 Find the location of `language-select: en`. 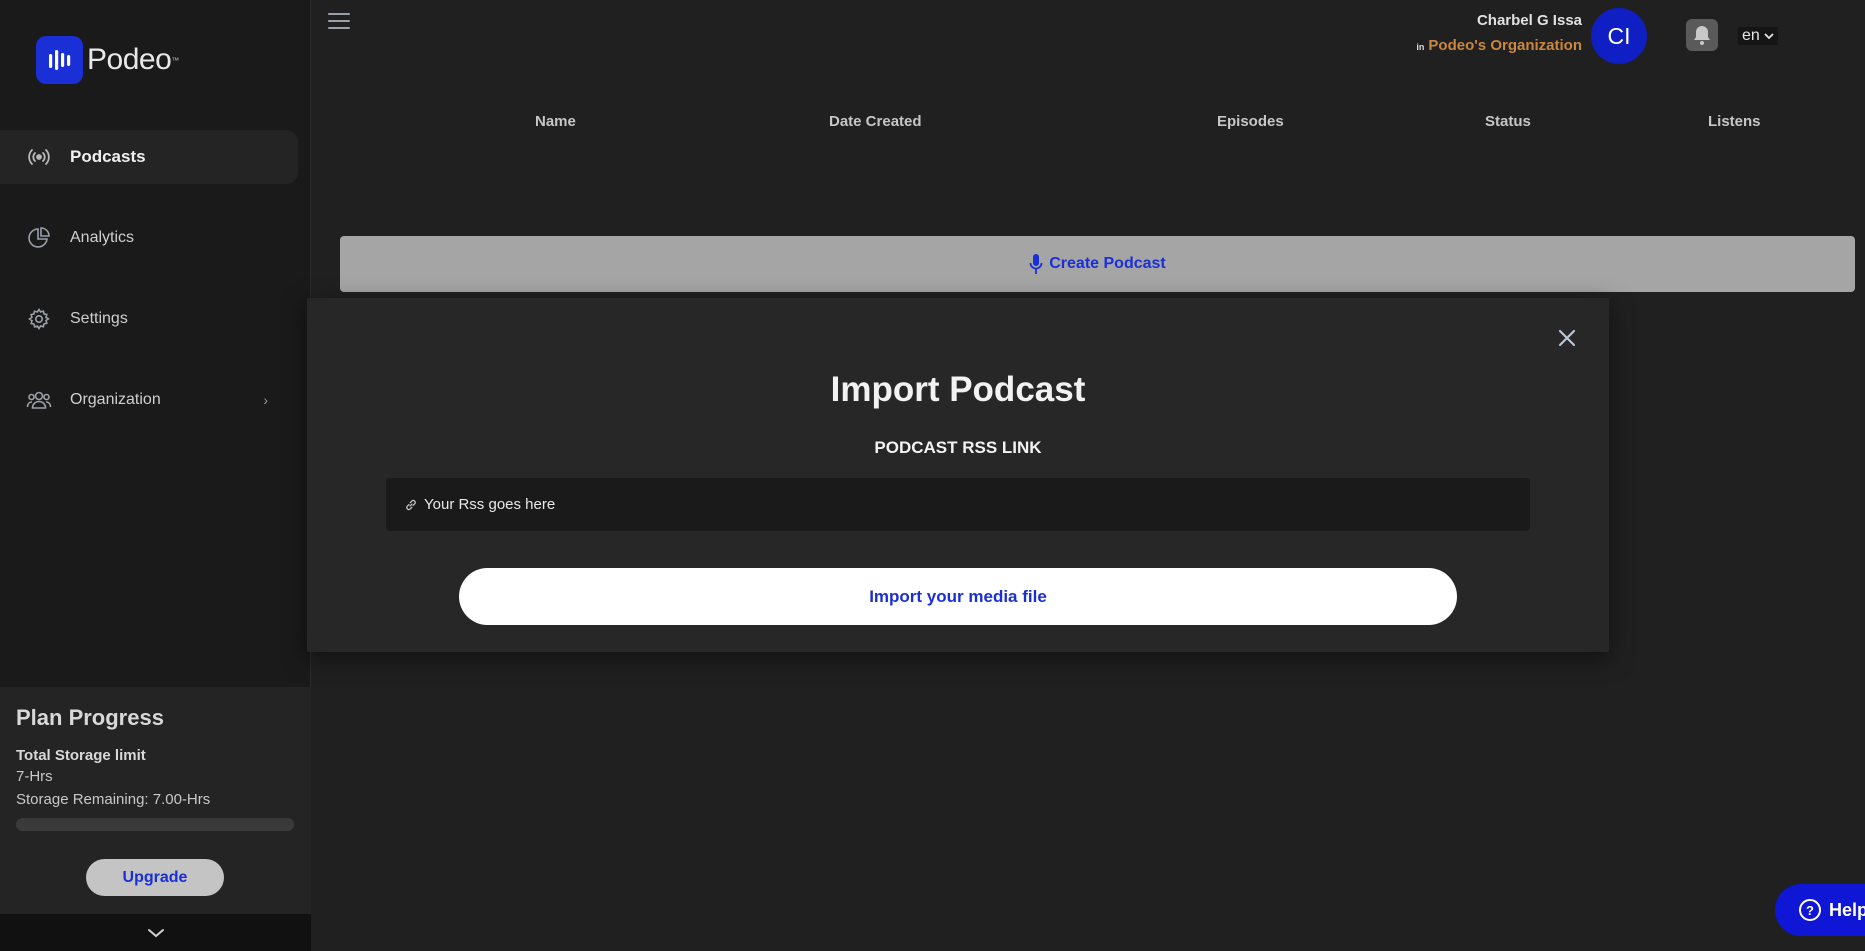

language-select: en is located at coordinates (1758, 36).